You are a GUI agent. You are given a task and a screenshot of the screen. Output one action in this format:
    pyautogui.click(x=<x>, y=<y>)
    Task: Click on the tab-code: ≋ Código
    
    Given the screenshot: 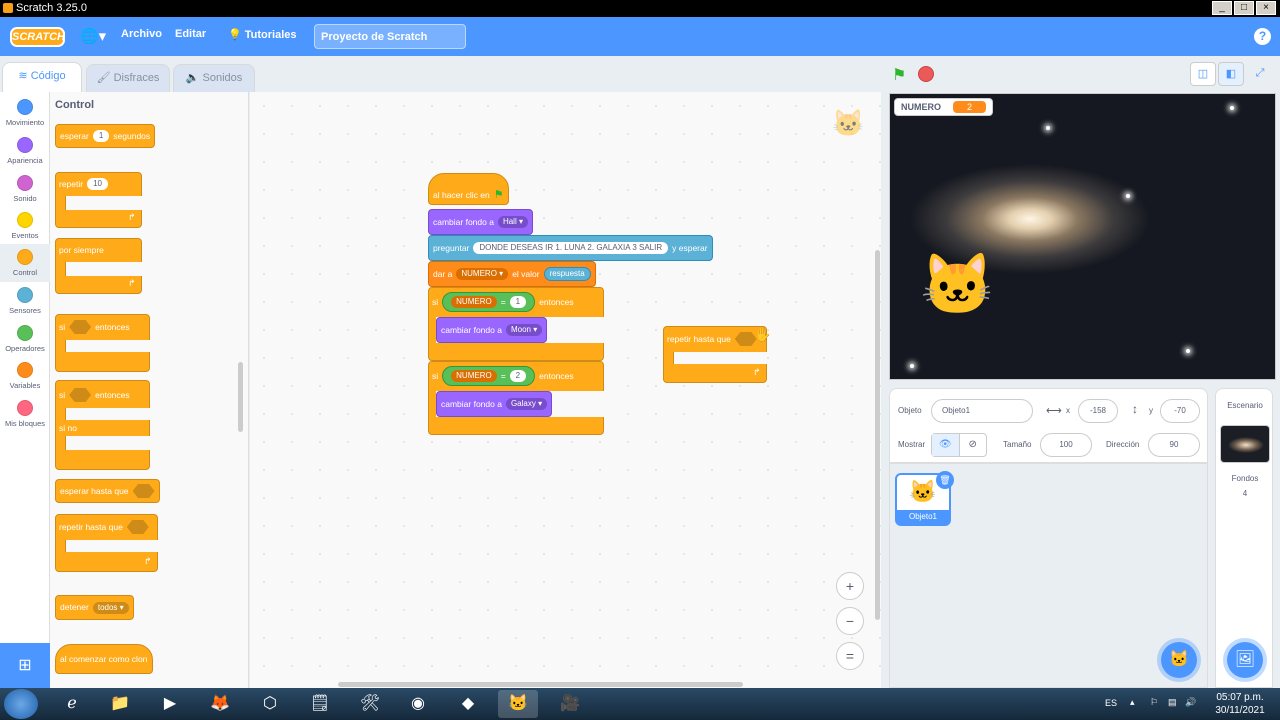 What is the action you would take?
    pyautogui.click(x=42, y=77)
    